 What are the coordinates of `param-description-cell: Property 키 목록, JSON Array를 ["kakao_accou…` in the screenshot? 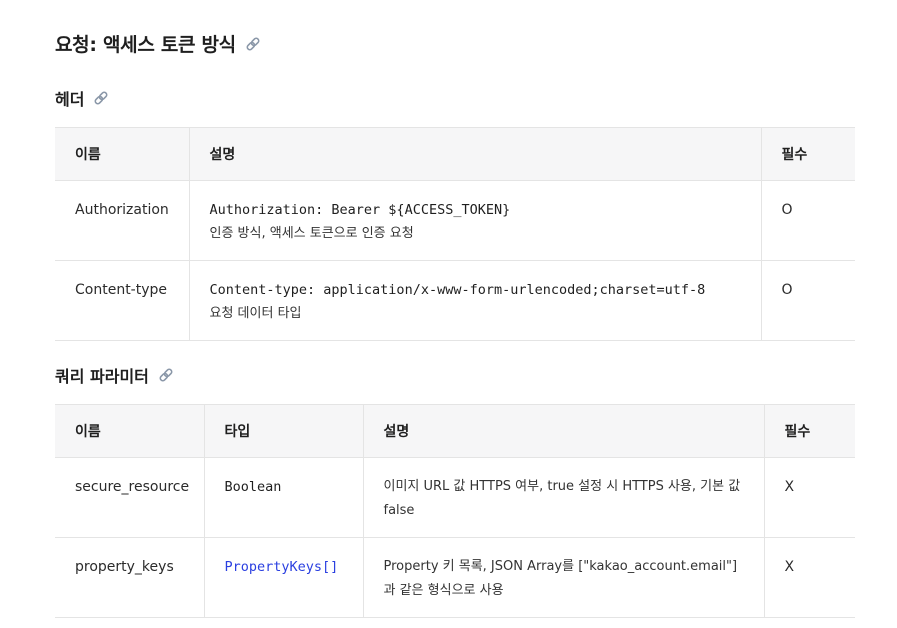 It's located at (563, 577).